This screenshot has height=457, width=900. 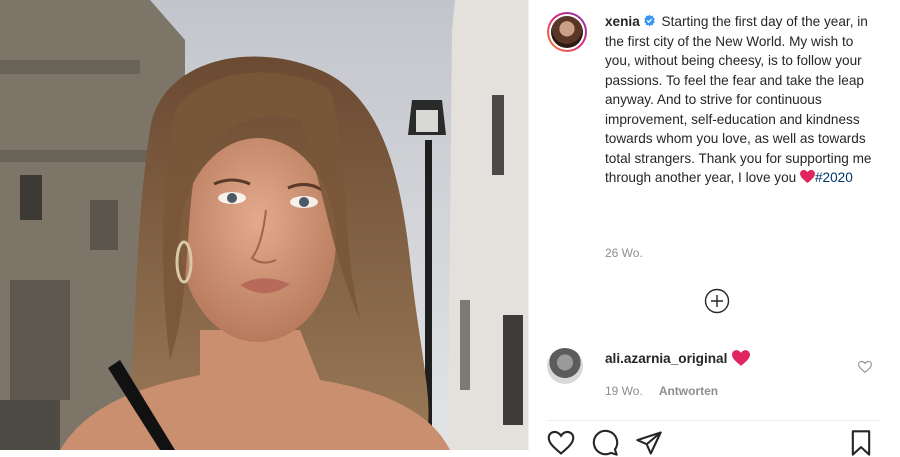 What do you see at coordinates (666, 358) in the screenshot?
I see `commenter-username: ali.azarnia_original` at bounding box center [666, 358].